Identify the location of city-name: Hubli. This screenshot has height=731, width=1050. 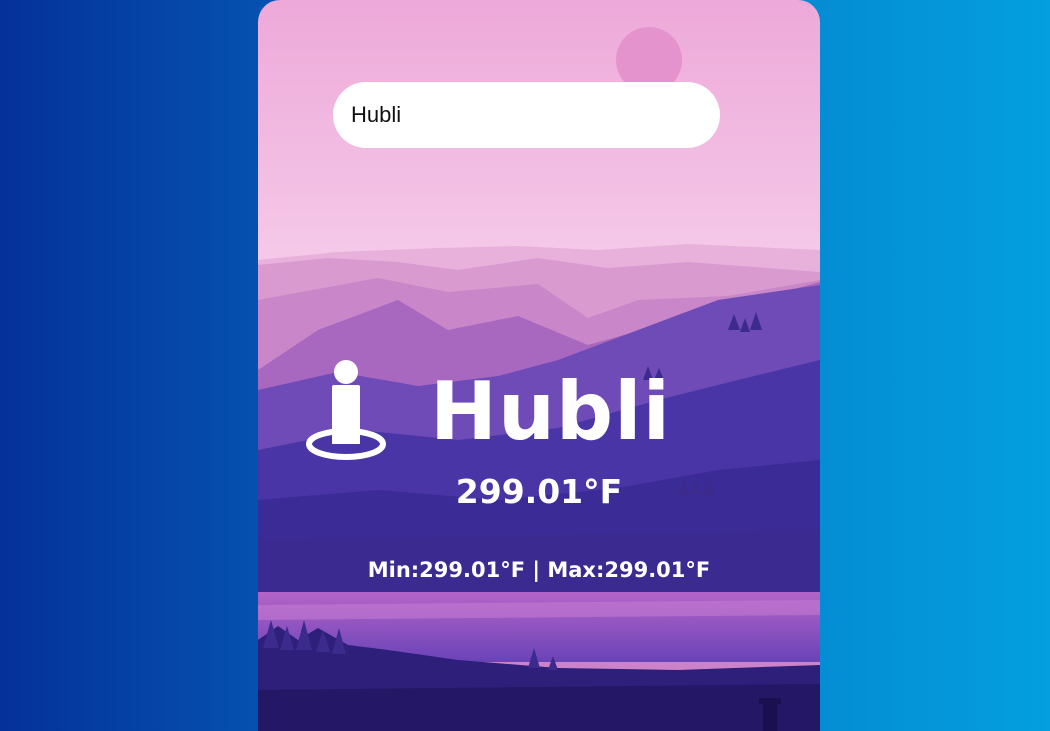
(551, 411).